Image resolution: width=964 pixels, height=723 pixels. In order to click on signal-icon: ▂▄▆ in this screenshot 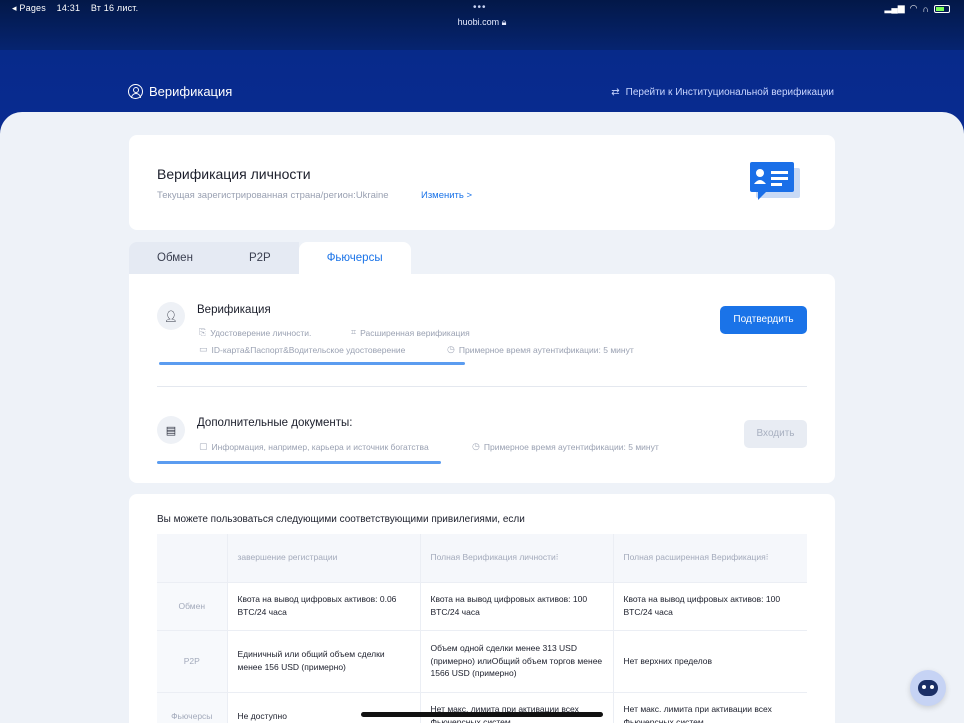, I will do `click(894, 8)`.